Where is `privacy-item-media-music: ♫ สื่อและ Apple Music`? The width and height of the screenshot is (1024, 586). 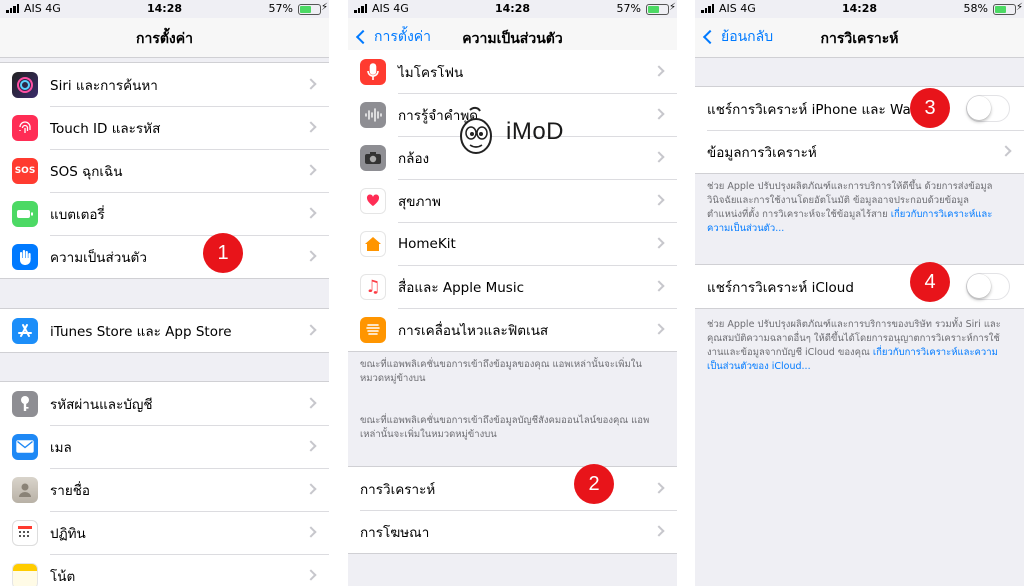
privacy-item-media-music: ♫ สื่อและ Apple Music is located at coordinates (512, 286).